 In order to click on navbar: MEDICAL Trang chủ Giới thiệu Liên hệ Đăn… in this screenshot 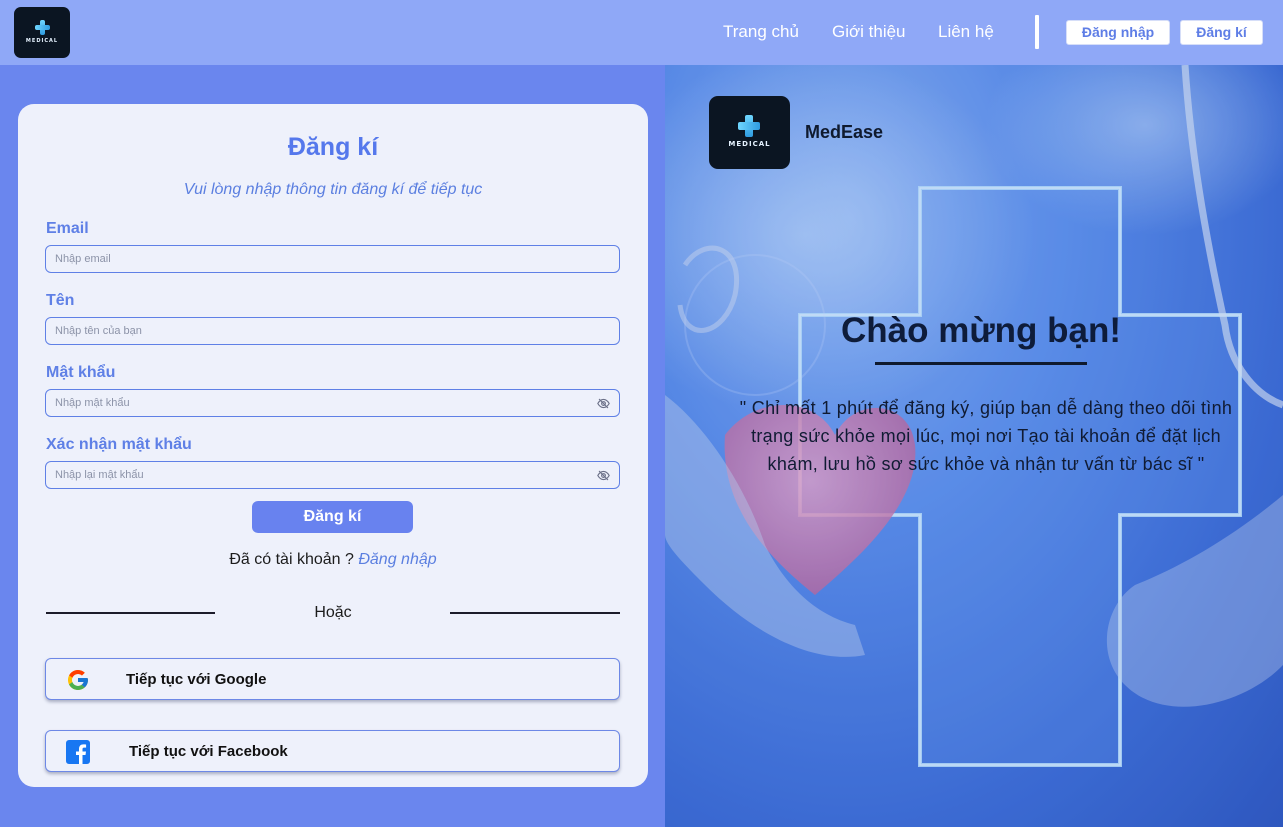, I will do `click(641, 32)`.